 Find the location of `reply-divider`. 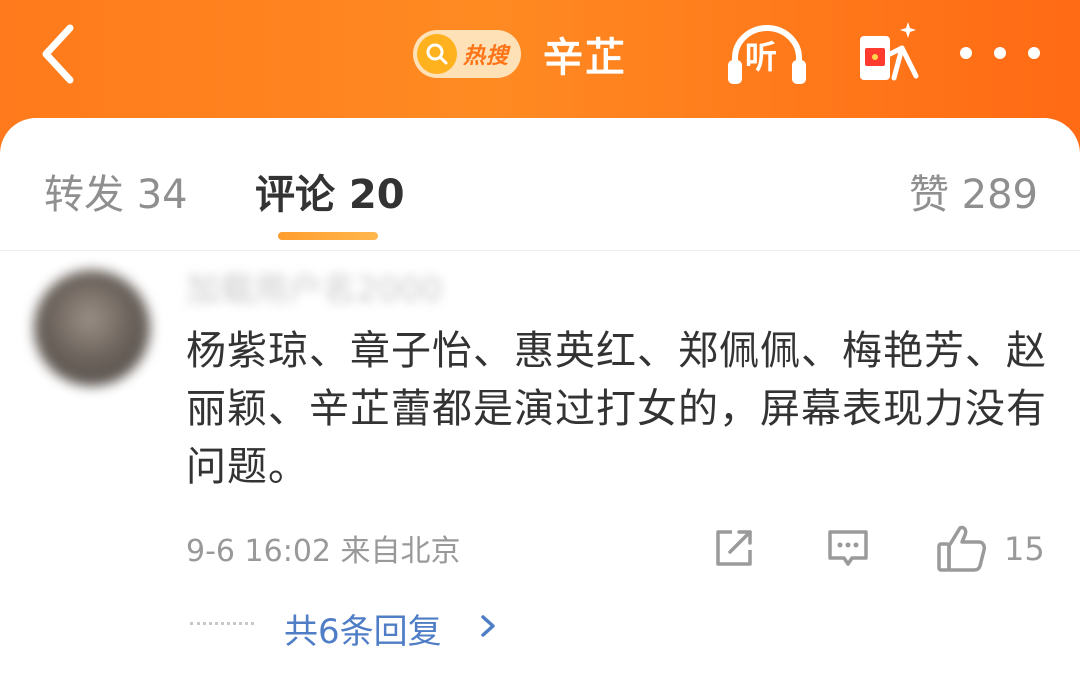

reply-divider is located at coordinates (222, 623).